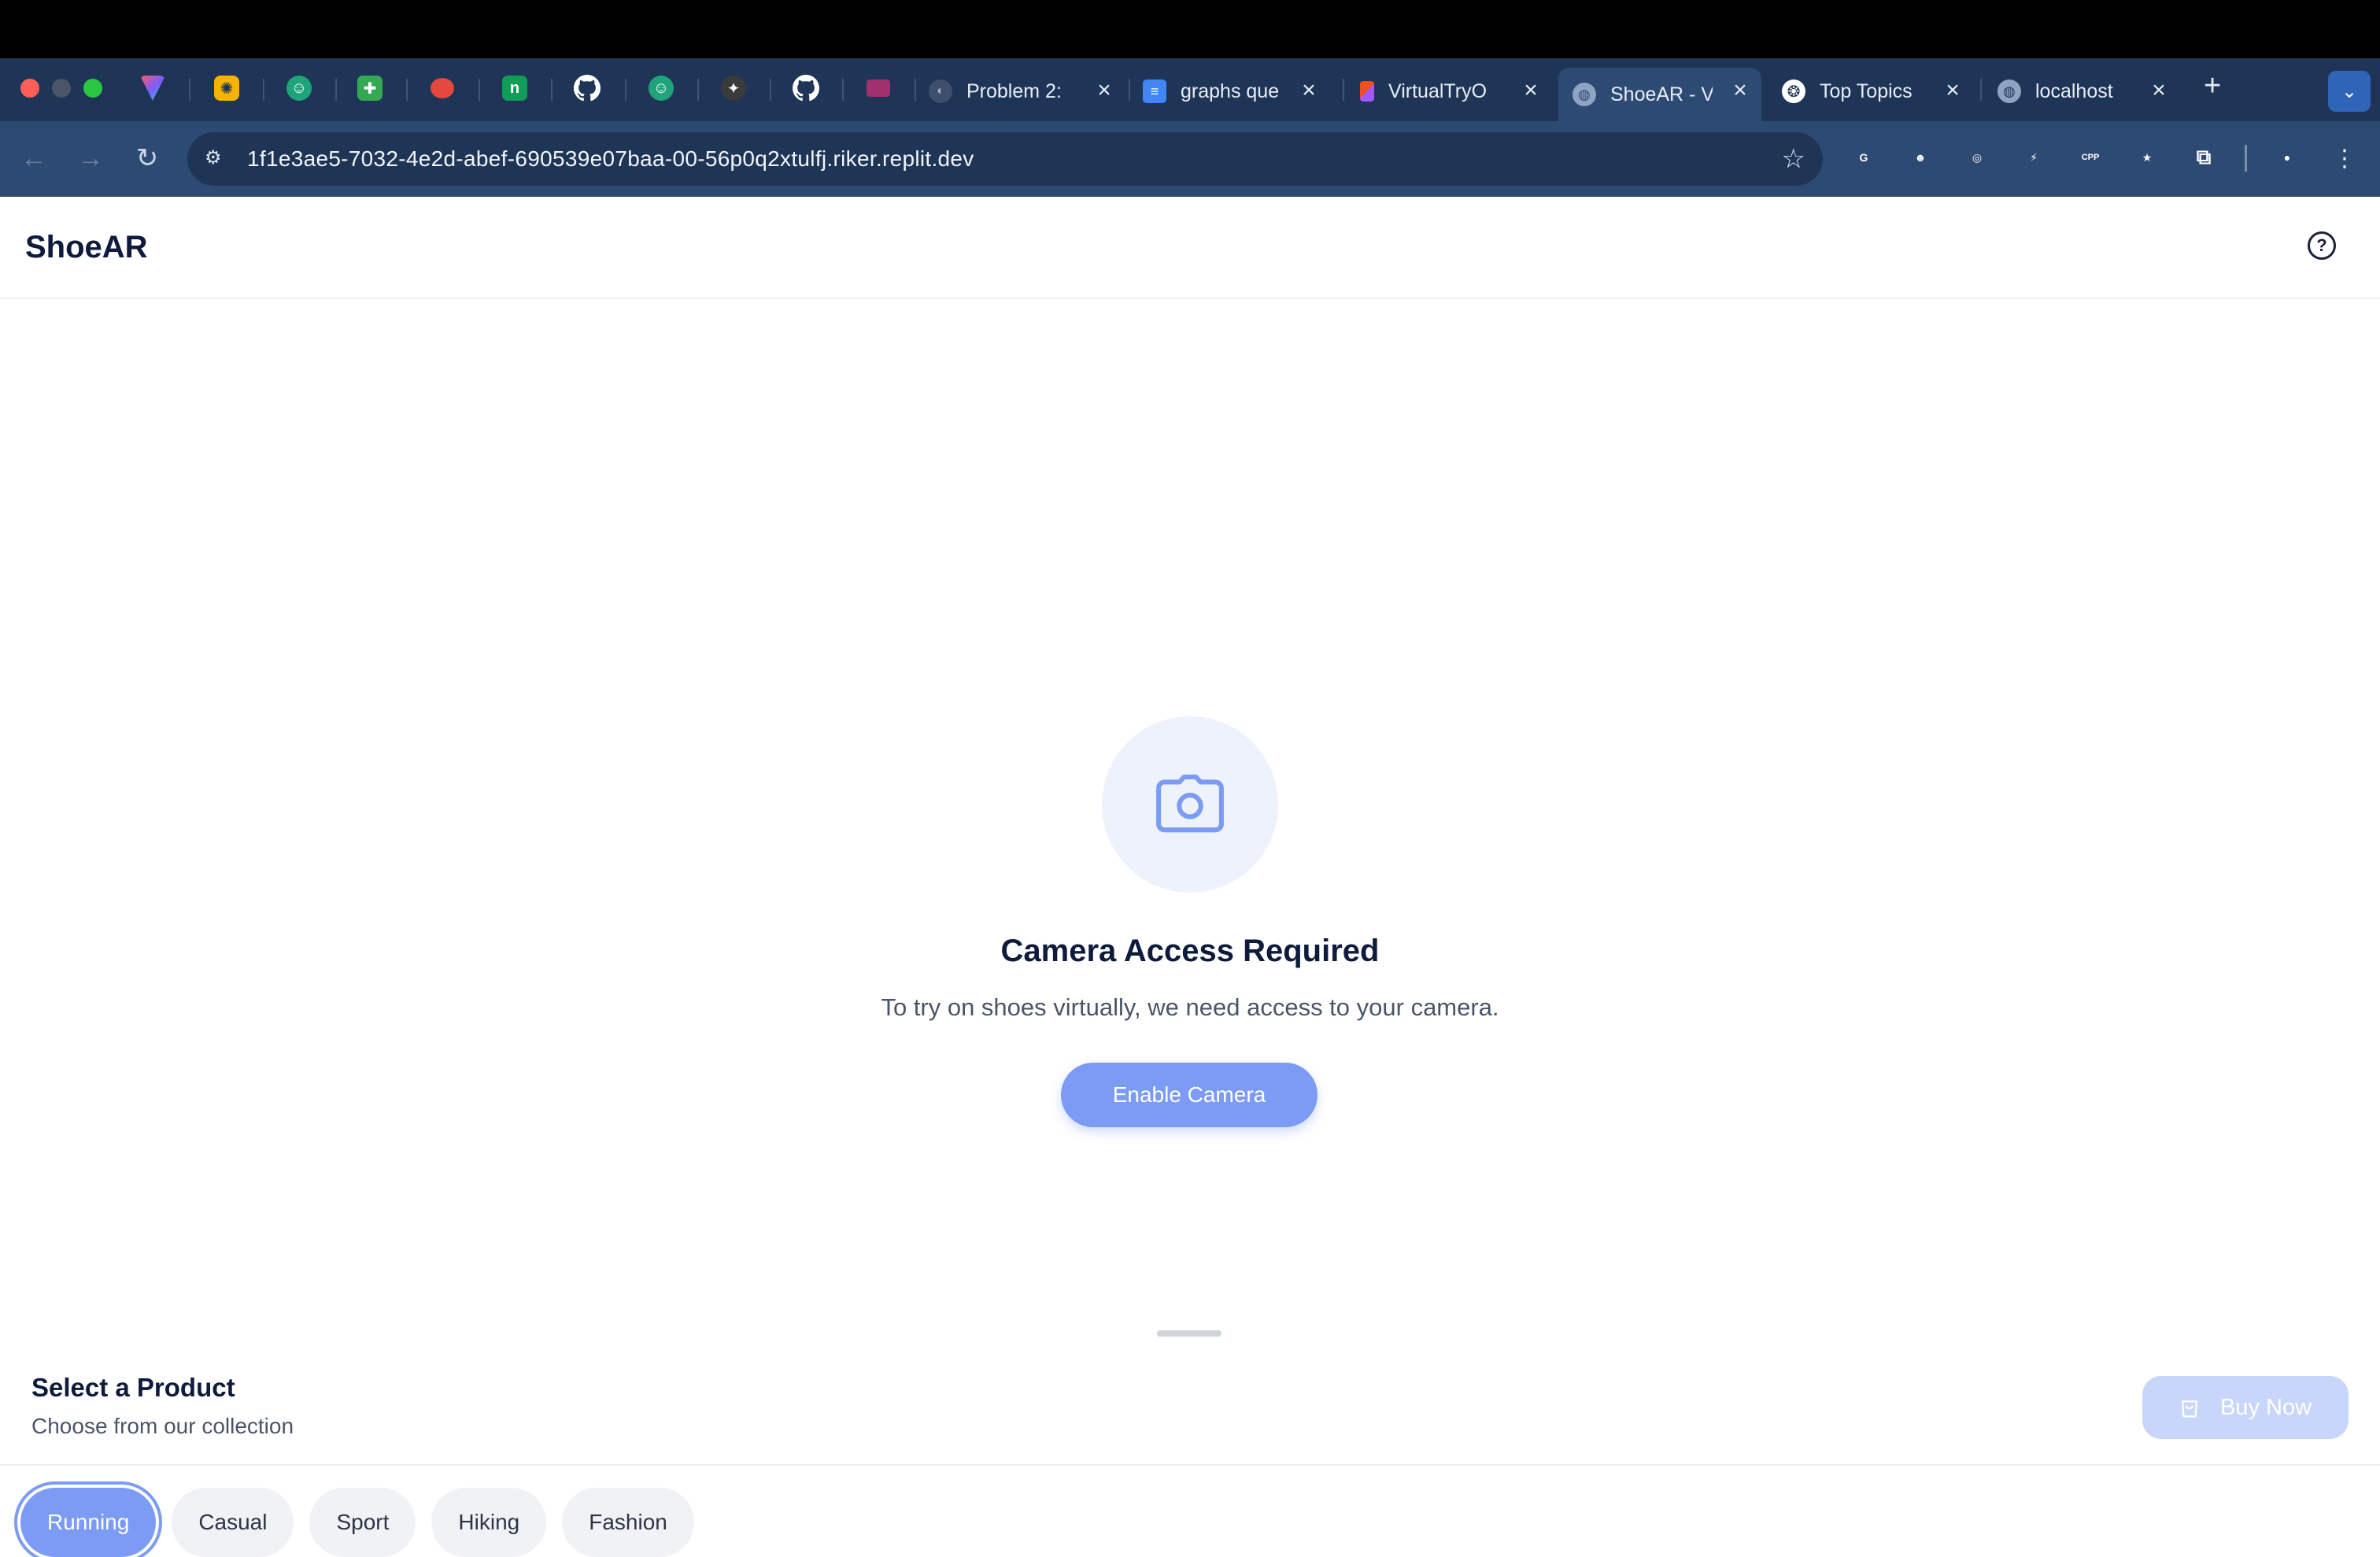  What do you see at coordinates (941, 92) in the screenshot?
I see `mask-icon: ◐` at bounding box center [941, 92].